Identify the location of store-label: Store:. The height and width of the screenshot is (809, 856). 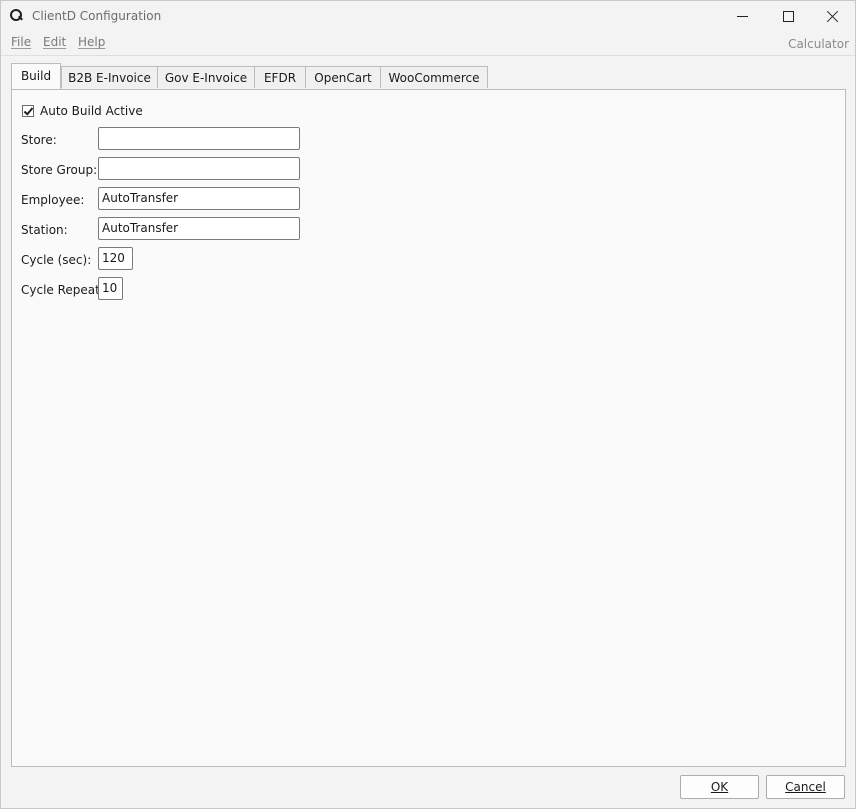
(39, 140).